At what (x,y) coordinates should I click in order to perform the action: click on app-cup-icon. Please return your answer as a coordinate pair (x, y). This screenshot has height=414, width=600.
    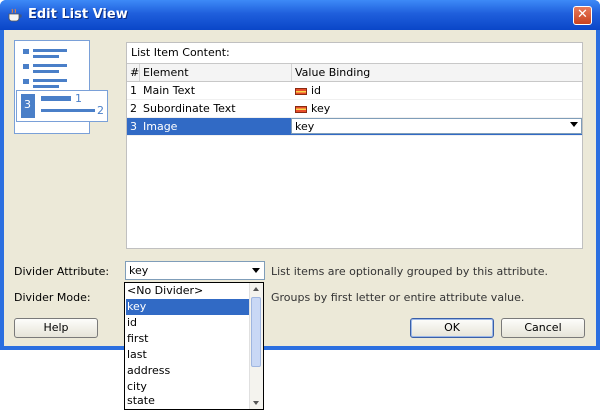
    Looking at the image, I should click on (15, 15).